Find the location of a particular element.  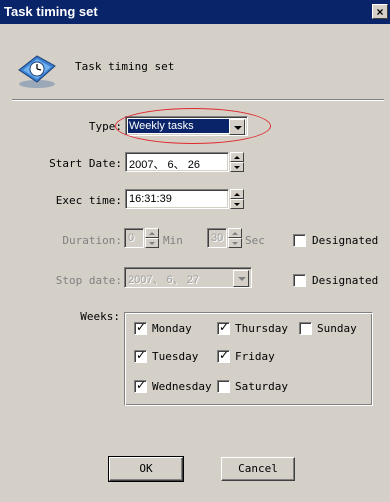

header-title: Task timing set is located at coordinates (125, 66).